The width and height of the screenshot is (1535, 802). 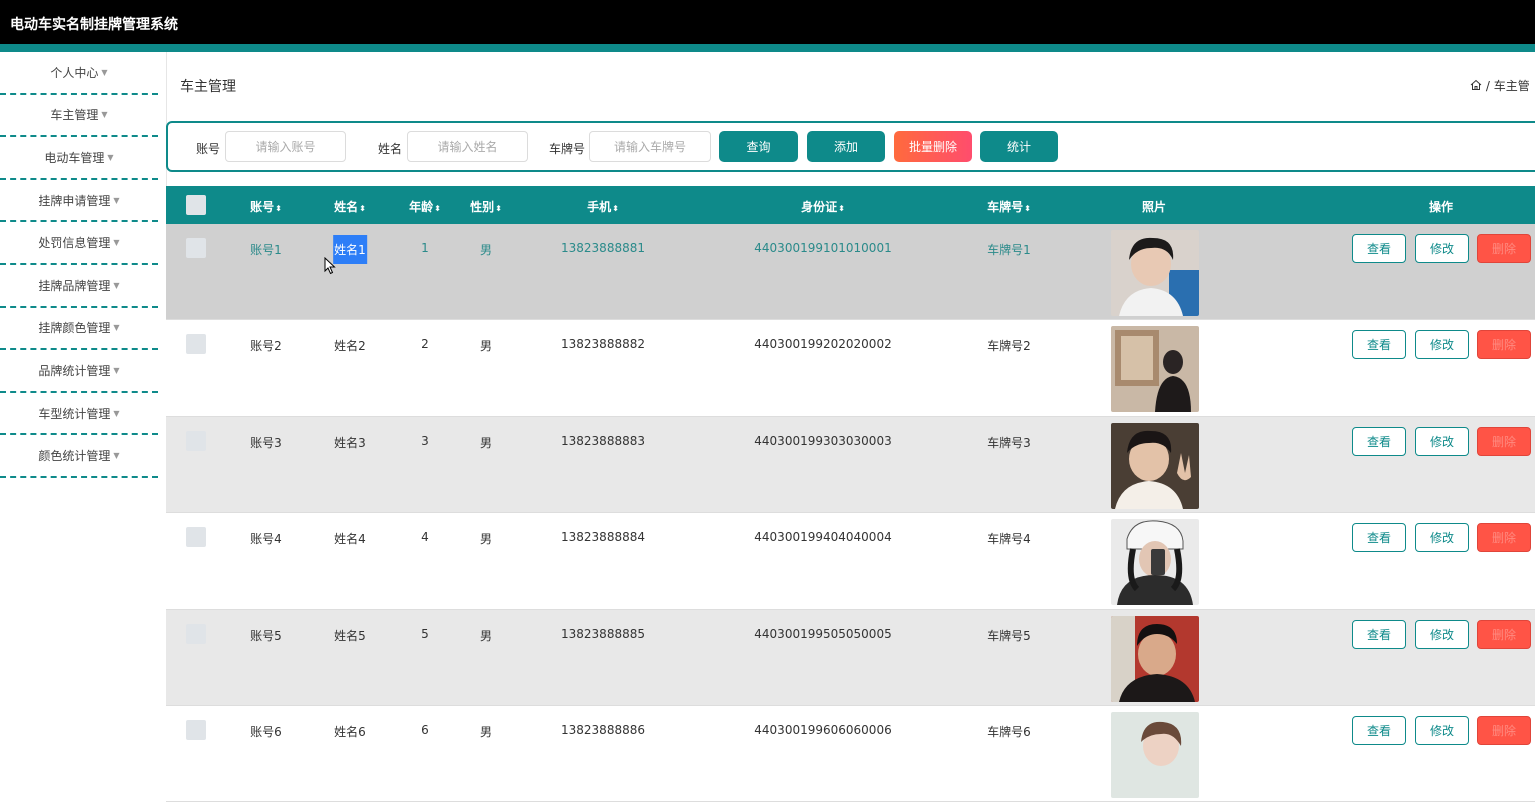 What do you see at coordinates (486, 206) in the screenshot?
I see `header-gender: 性别⬍` at bounding box center [486, 206].